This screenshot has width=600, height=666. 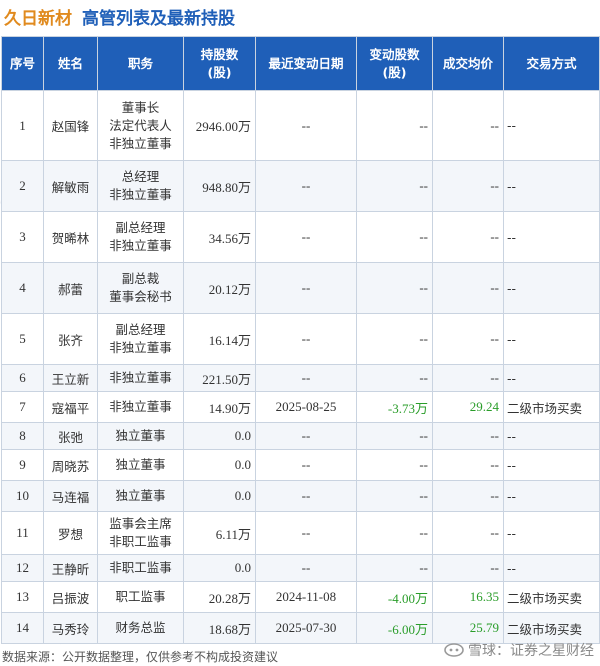 What do you see at coordinates (140, 339) in the screenshot?
I see `cell-role: 副总经理 非独立董事` at bounding box center [140, 339].